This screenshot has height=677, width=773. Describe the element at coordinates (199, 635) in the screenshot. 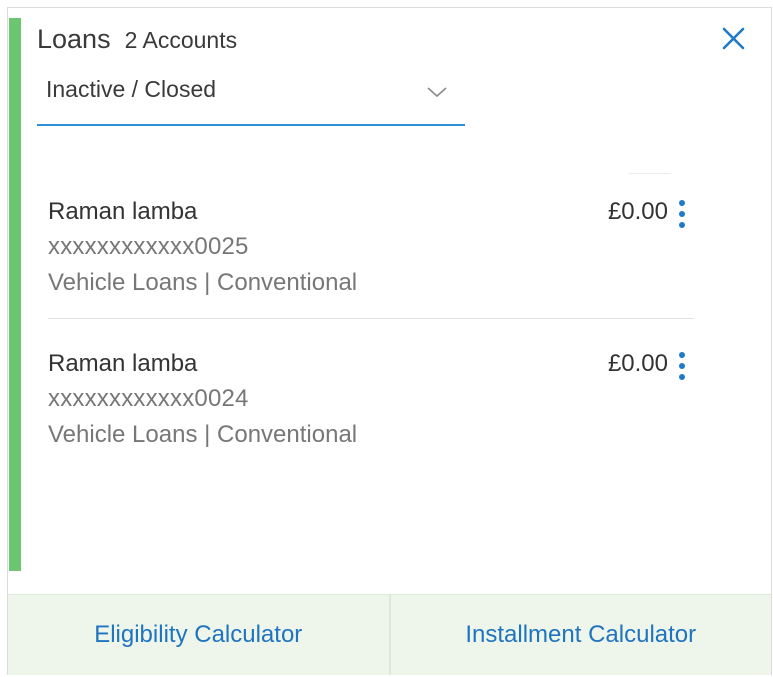

I see `eligibility-calculator-link: Eligibility Calculator` at that location.